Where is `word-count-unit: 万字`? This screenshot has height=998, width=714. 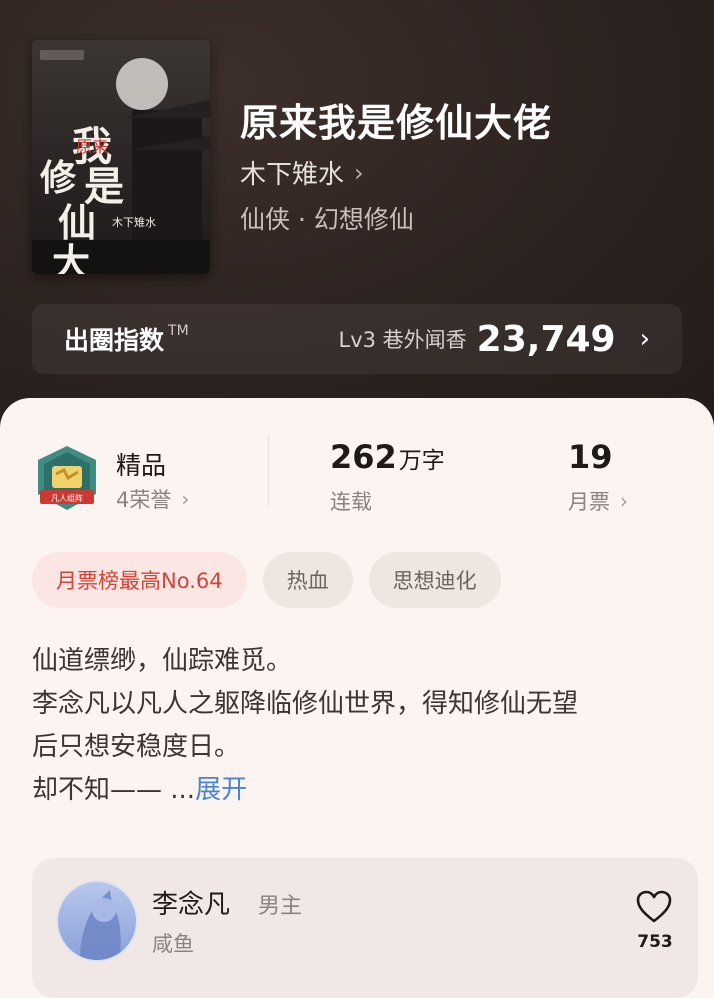 word-count-unit: 万字 is located at coordinates (421, 461).